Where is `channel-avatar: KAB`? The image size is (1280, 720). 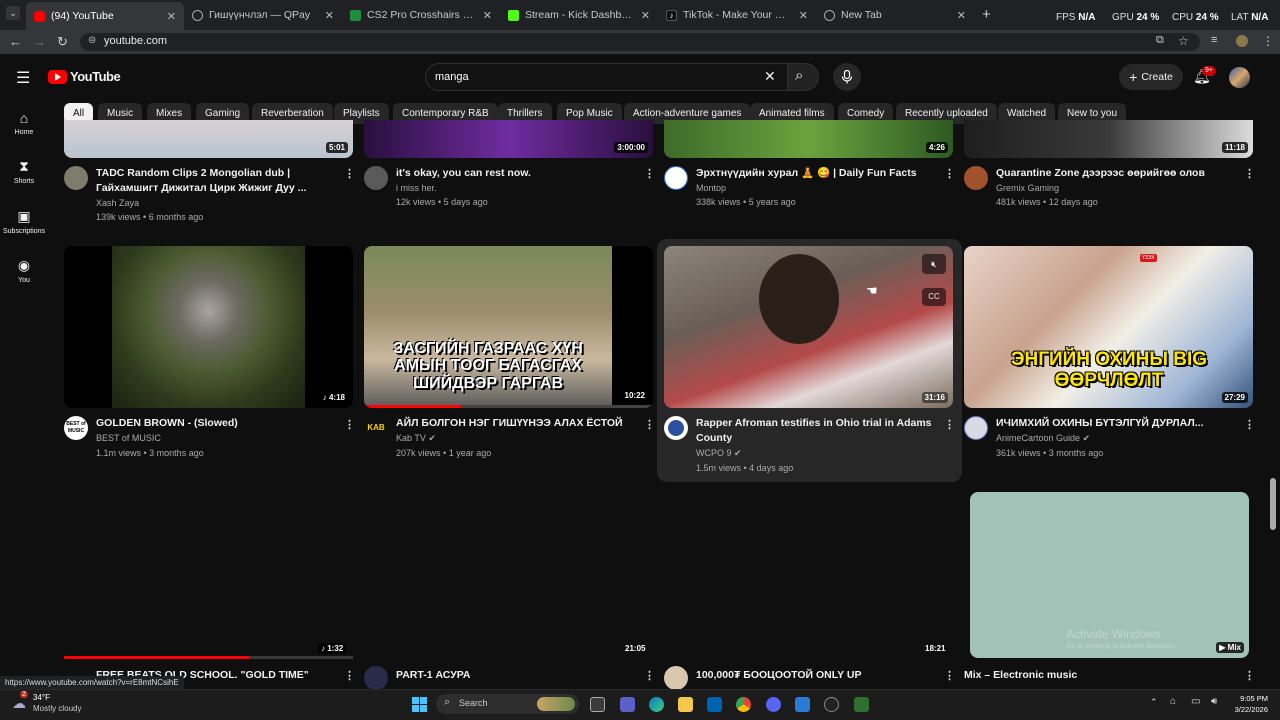 channel-avatar: KAB is located at coordinates (376, 428).